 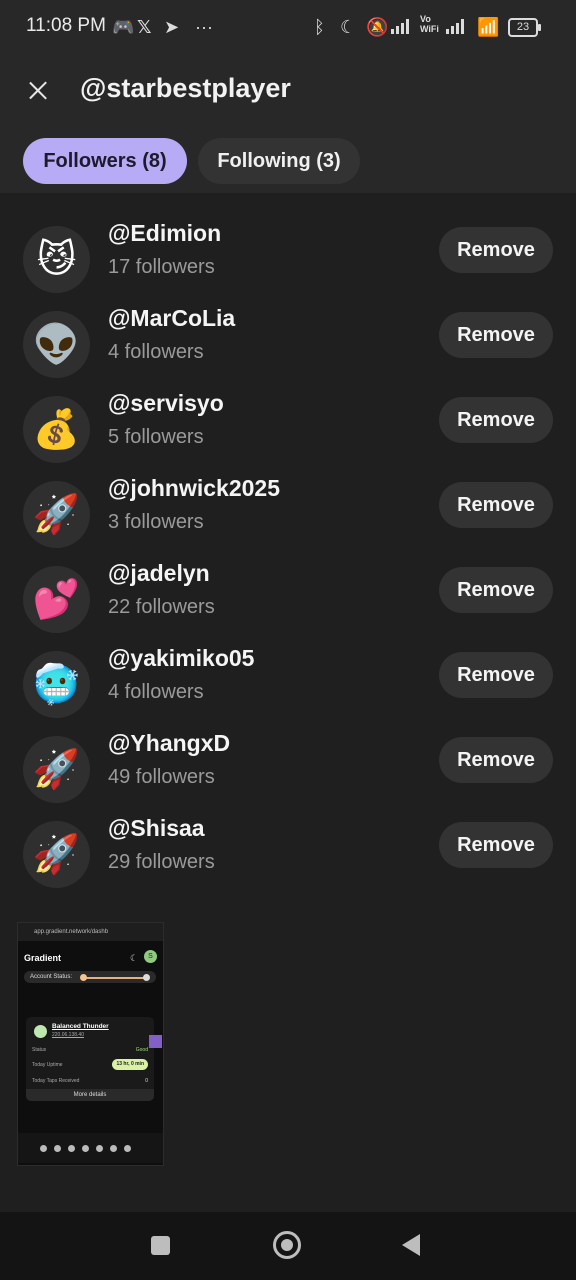 What do you see at coordinates (56, 599) in the screenshot?
I see `avatar: 💕` at bounding box center [56, 599].